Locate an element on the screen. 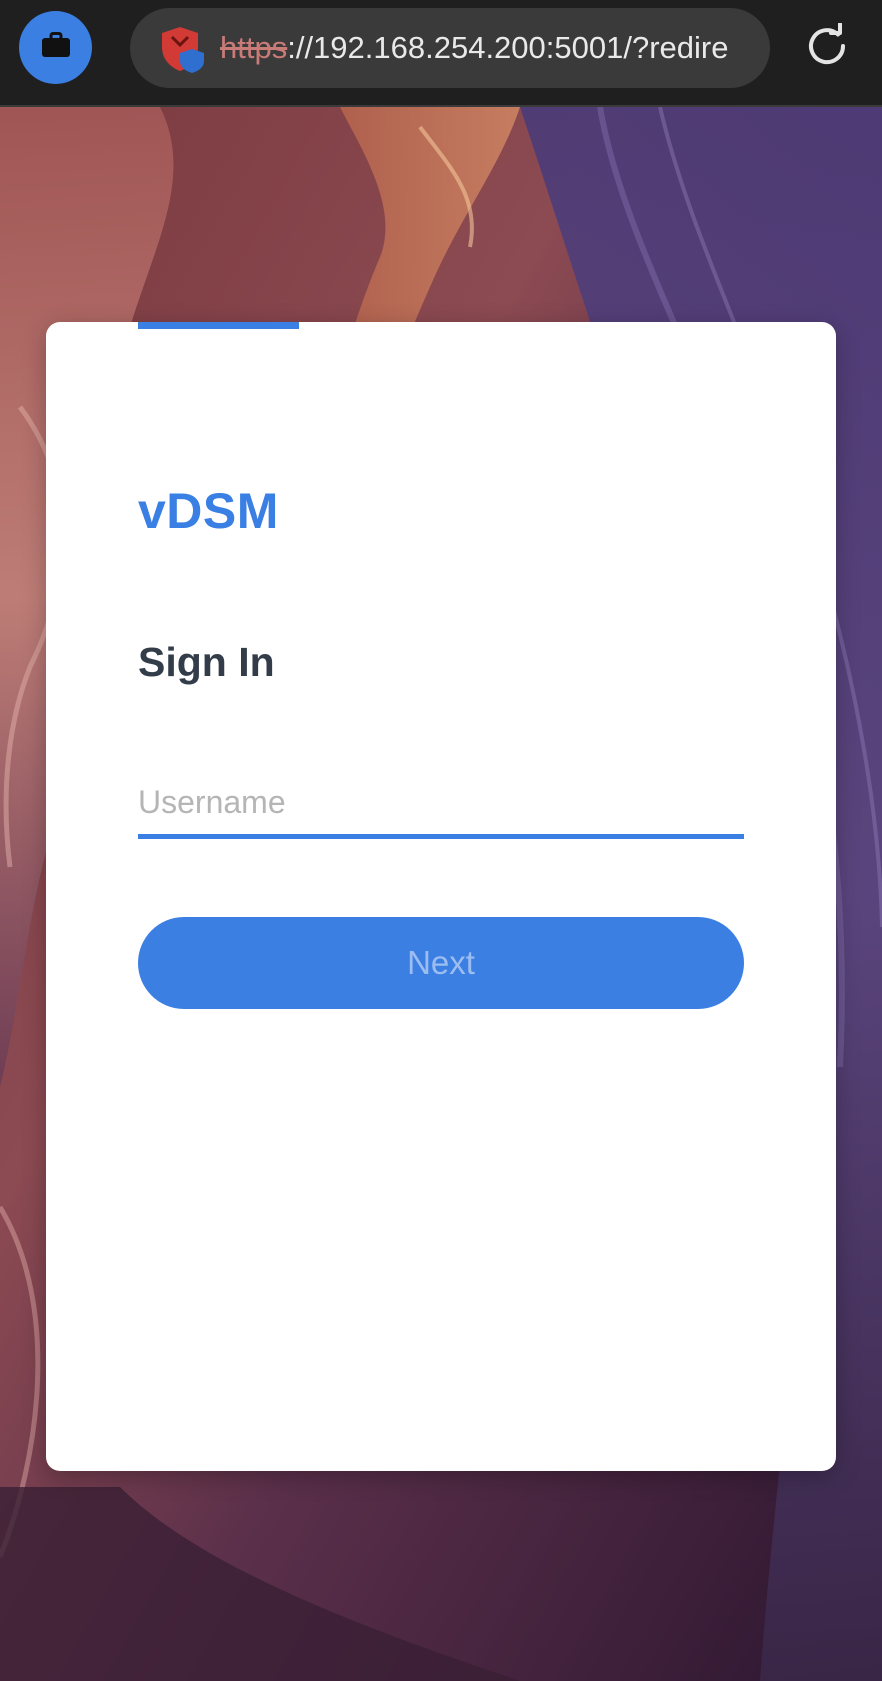 The width and height of the screenshot is (882, 1681). url-text: https://192.168.254.200:5001/?redire is located at coordinates (487, 48).